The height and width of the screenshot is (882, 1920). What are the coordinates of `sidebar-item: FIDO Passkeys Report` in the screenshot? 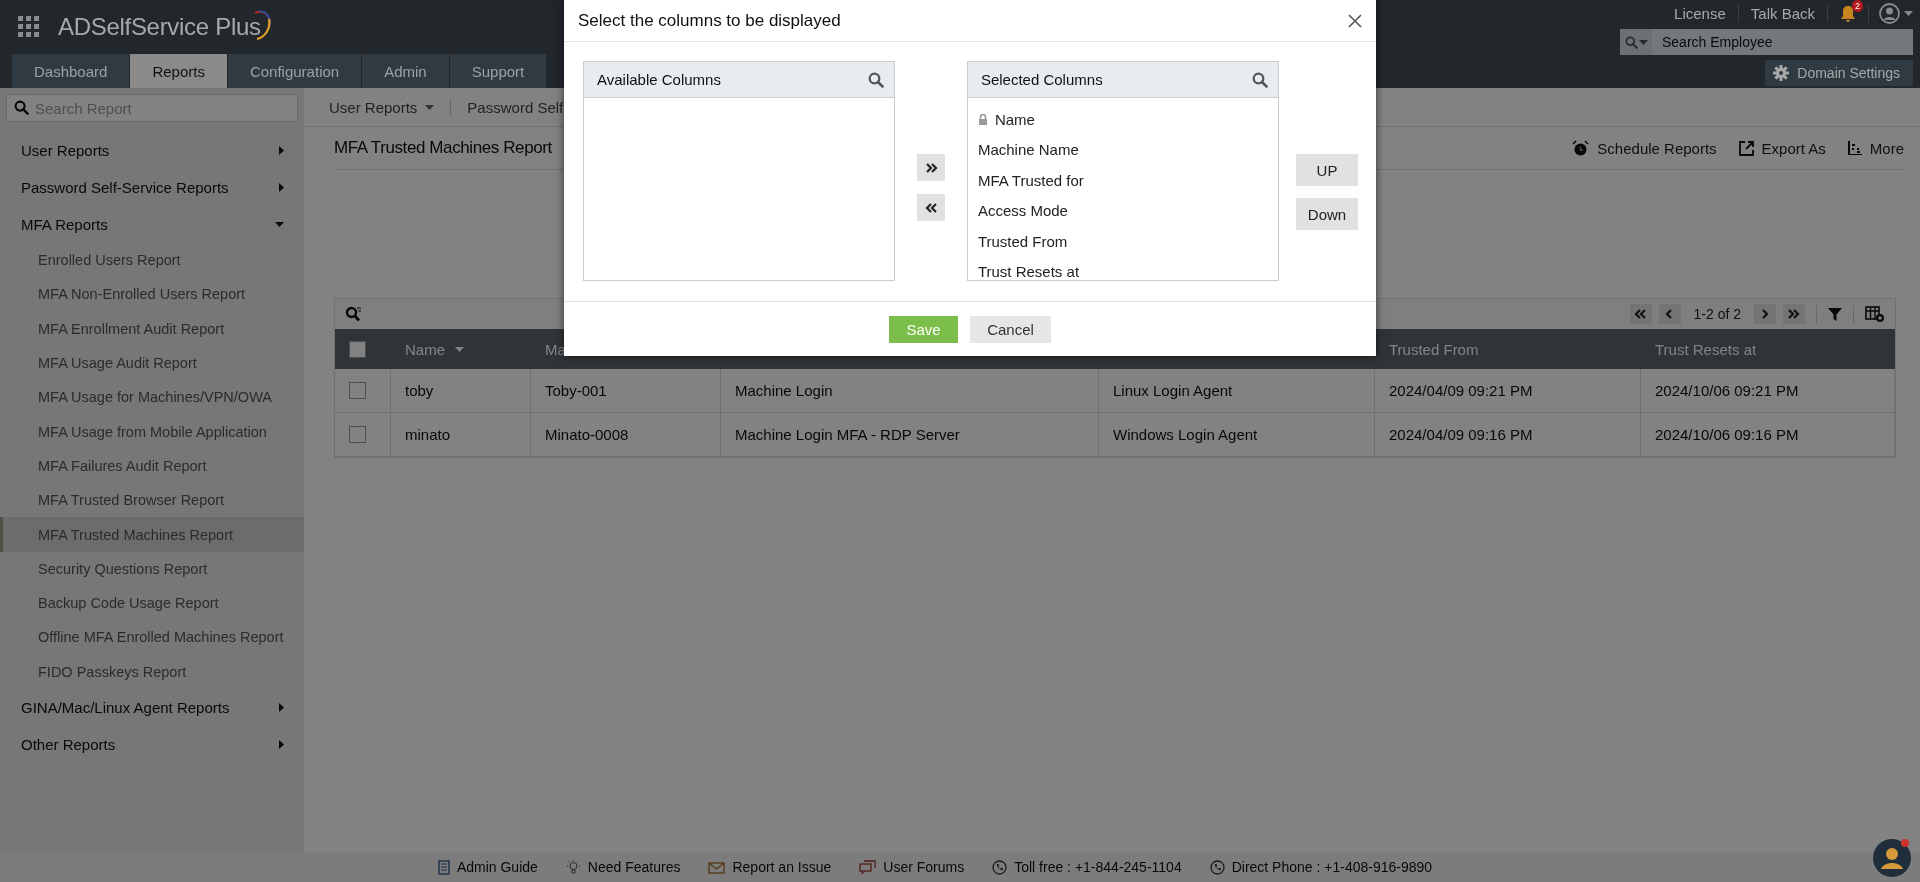 It's located at (152, 671).